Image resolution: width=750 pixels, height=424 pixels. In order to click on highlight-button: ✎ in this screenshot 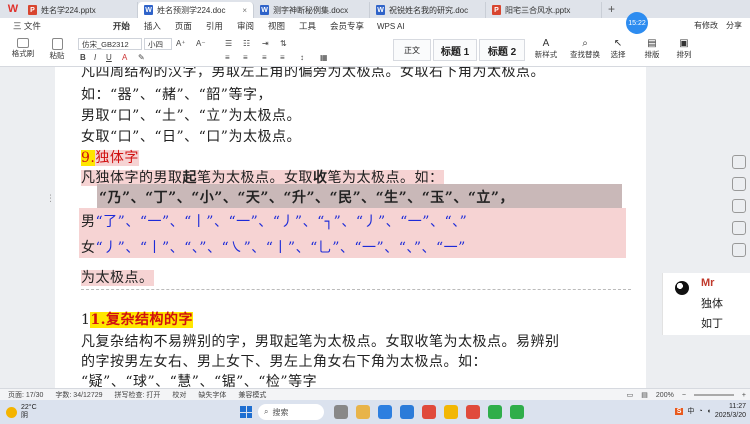, I will do `click(141, 57)`.